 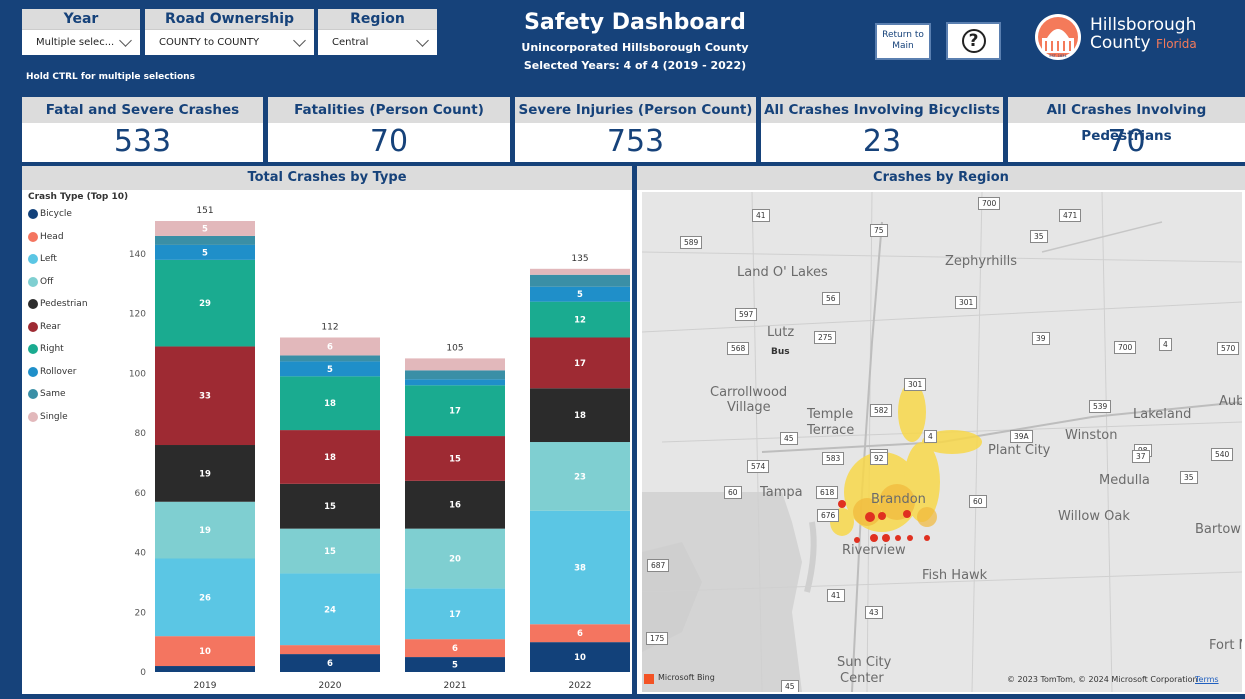 I want to click on map-title: Crashes by Region, so click(x=941, y=178).